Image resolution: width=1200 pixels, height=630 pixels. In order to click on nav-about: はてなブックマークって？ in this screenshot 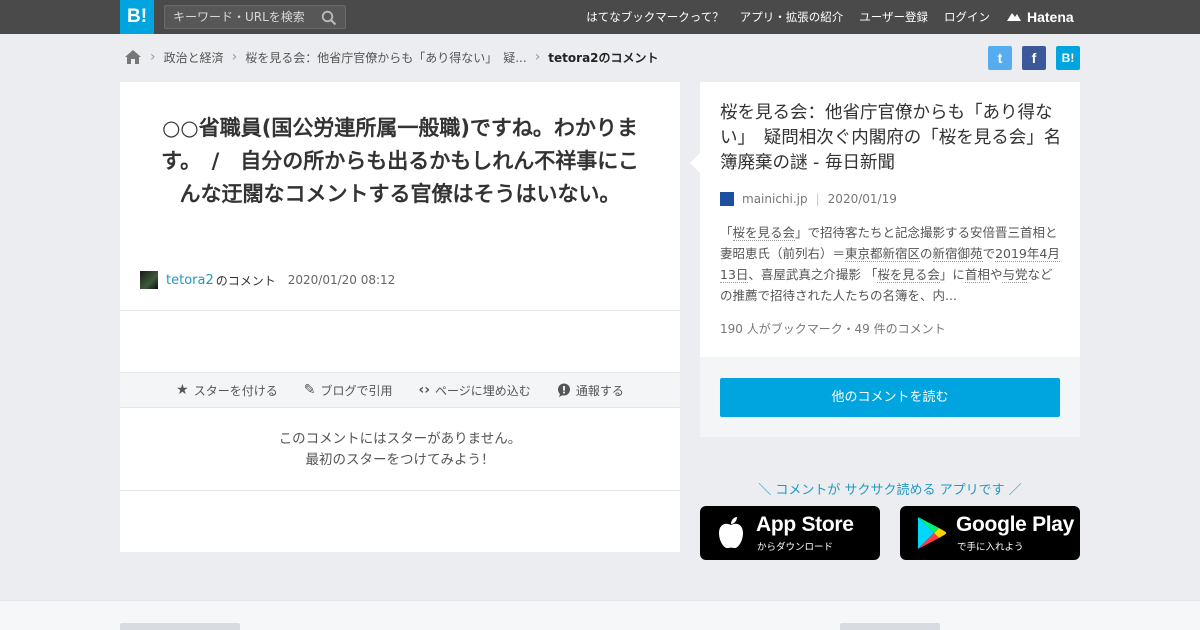, I will do `click(654, 17)`.